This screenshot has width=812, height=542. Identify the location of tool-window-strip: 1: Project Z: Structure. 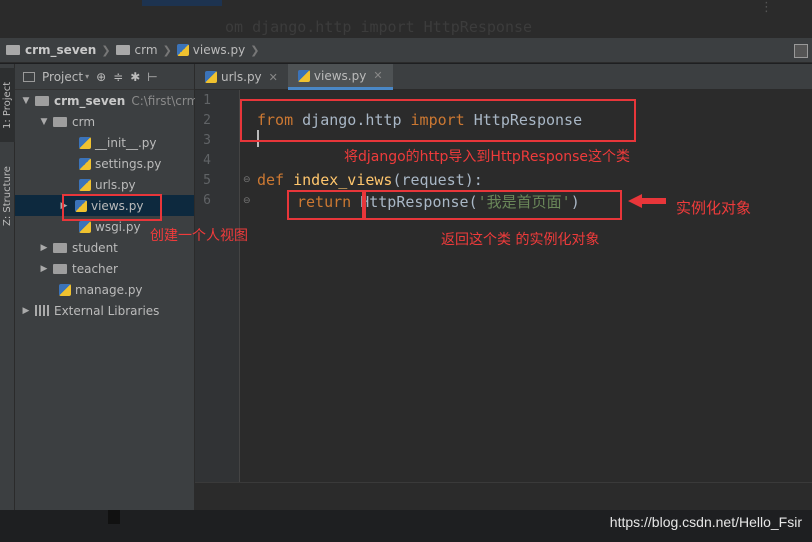
(7, 287).